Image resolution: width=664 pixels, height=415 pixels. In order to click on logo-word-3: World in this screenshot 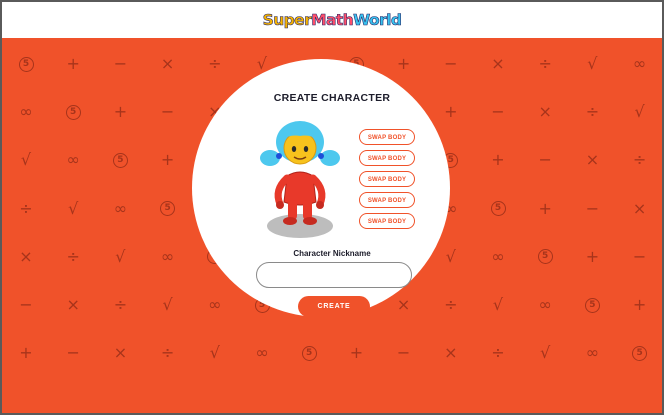, I will do `click(377, 20)`.